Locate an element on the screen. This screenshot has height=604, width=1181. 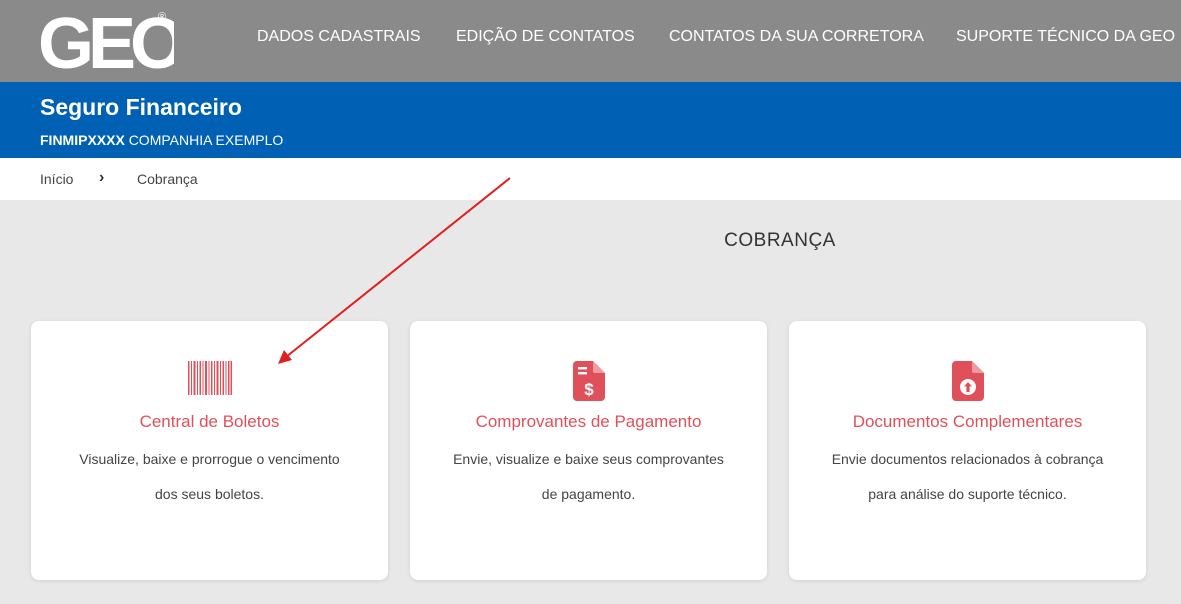
breadcrumb-current: Cobrança is located at coordinates (167, 179).